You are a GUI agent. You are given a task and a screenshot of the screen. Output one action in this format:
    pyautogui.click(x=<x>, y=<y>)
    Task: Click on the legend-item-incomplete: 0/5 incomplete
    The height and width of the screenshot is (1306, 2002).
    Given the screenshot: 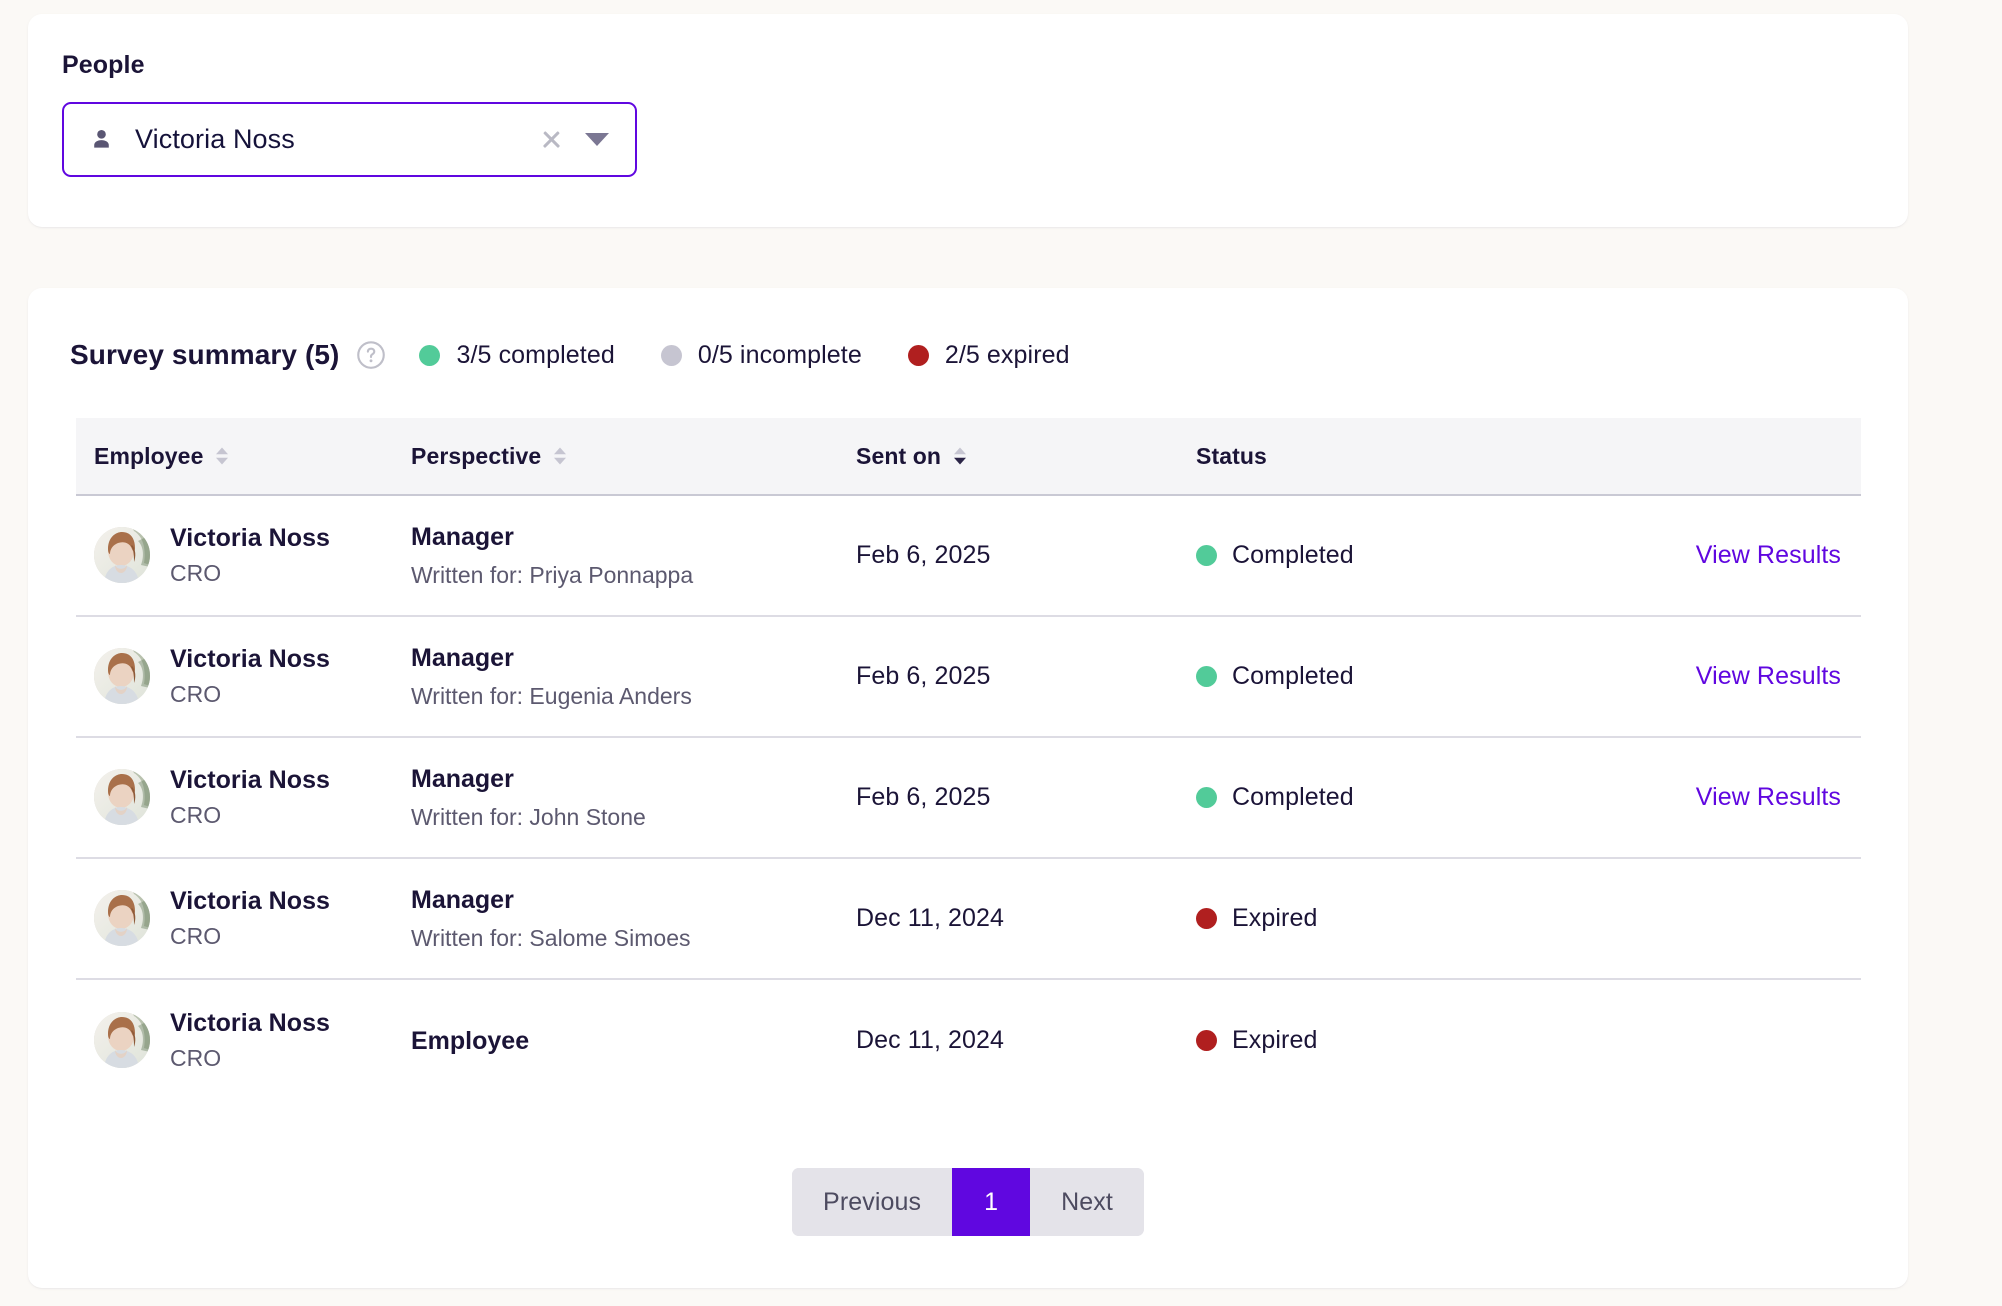 What is the action you would take?
    pyautogui.click(x=761, y=355)
    